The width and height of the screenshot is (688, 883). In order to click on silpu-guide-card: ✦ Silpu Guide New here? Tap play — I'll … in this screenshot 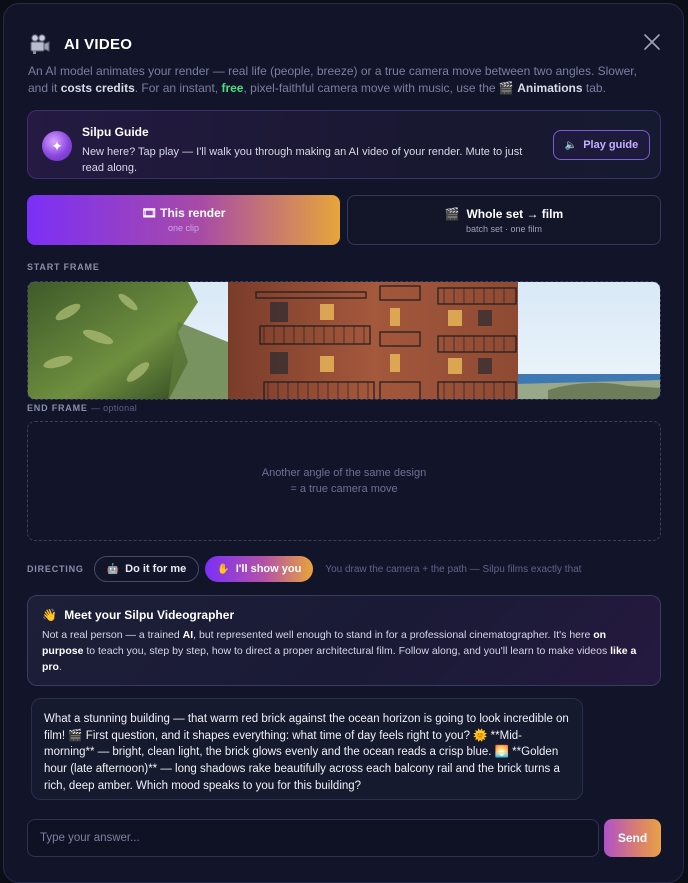, I will do `click(344, 144)`.